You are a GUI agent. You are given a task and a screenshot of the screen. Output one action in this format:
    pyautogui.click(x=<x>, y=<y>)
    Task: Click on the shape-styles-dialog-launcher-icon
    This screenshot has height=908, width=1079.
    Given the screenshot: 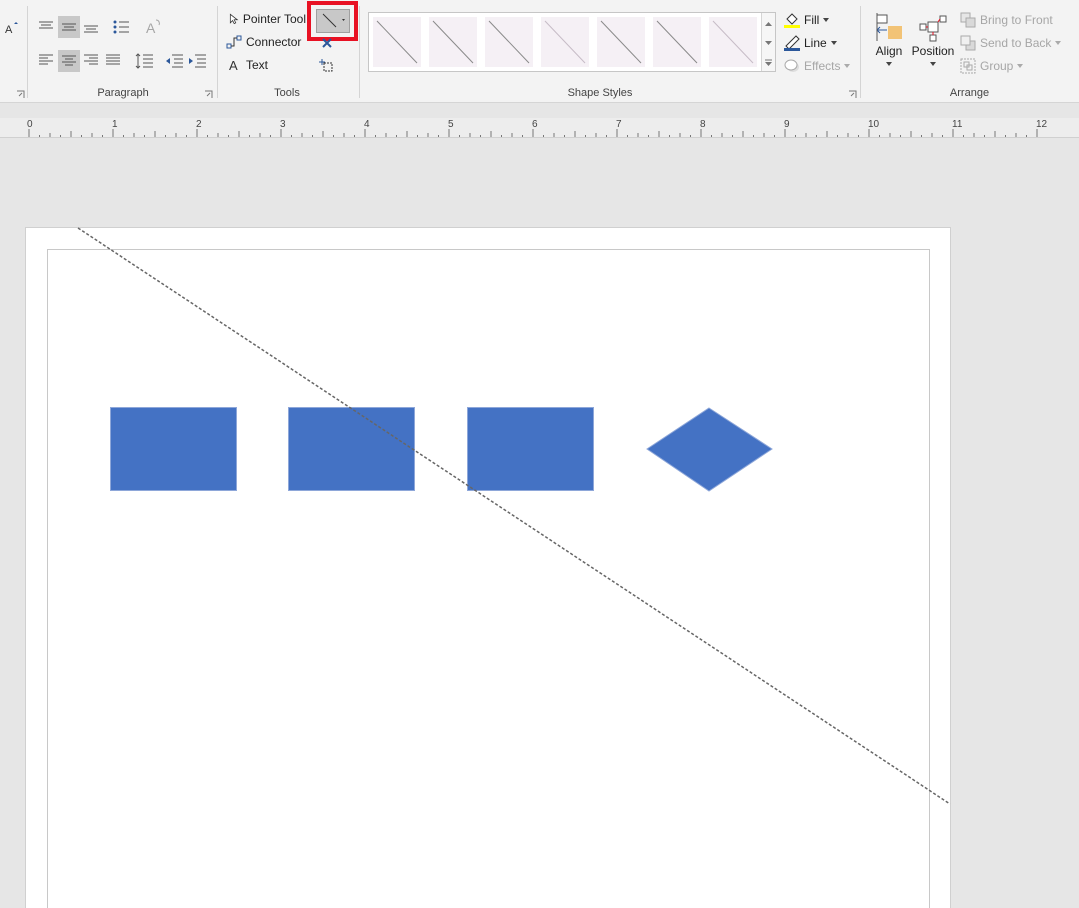 What is the action you would take?
    pyautogui.click(x=852, y=93)
    